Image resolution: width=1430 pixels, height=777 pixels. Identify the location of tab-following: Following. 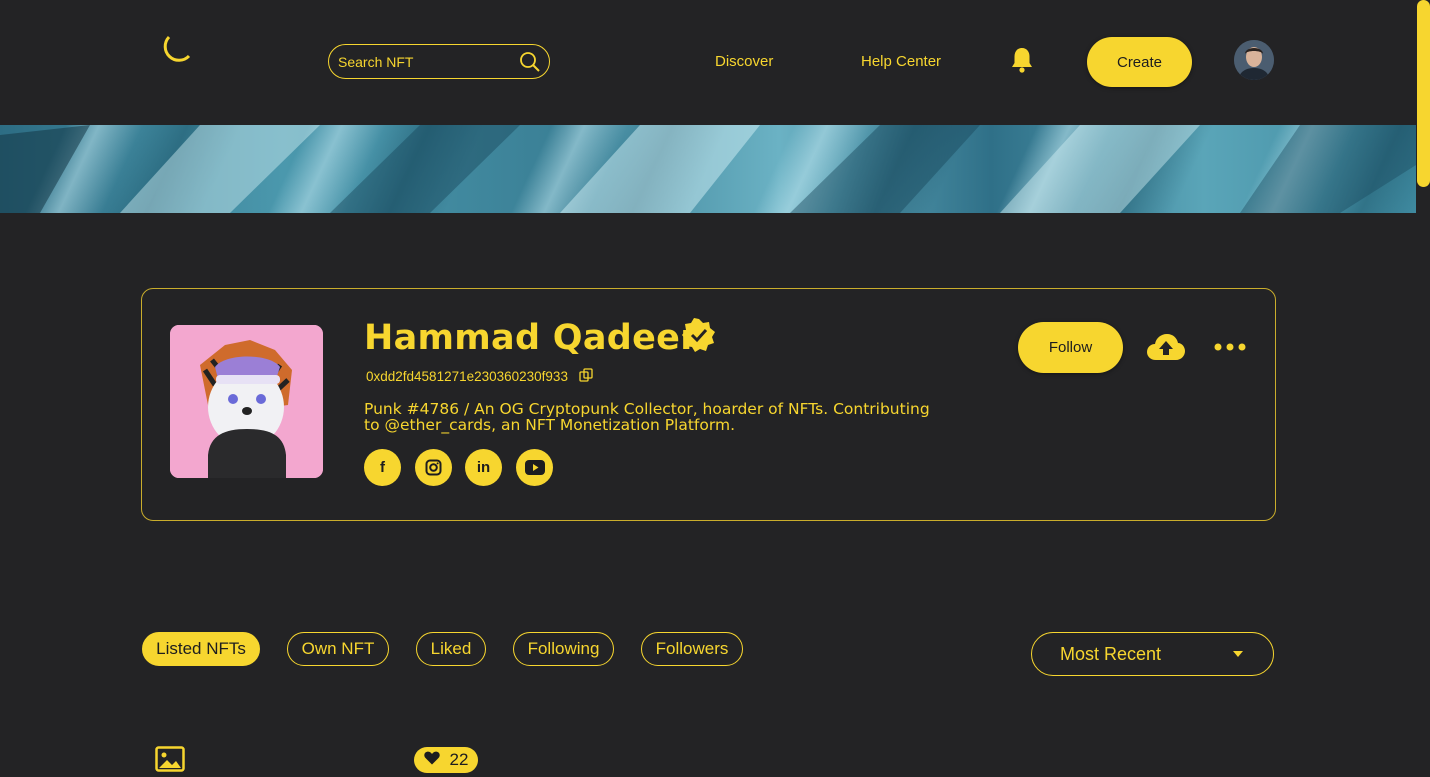
(563, 649).